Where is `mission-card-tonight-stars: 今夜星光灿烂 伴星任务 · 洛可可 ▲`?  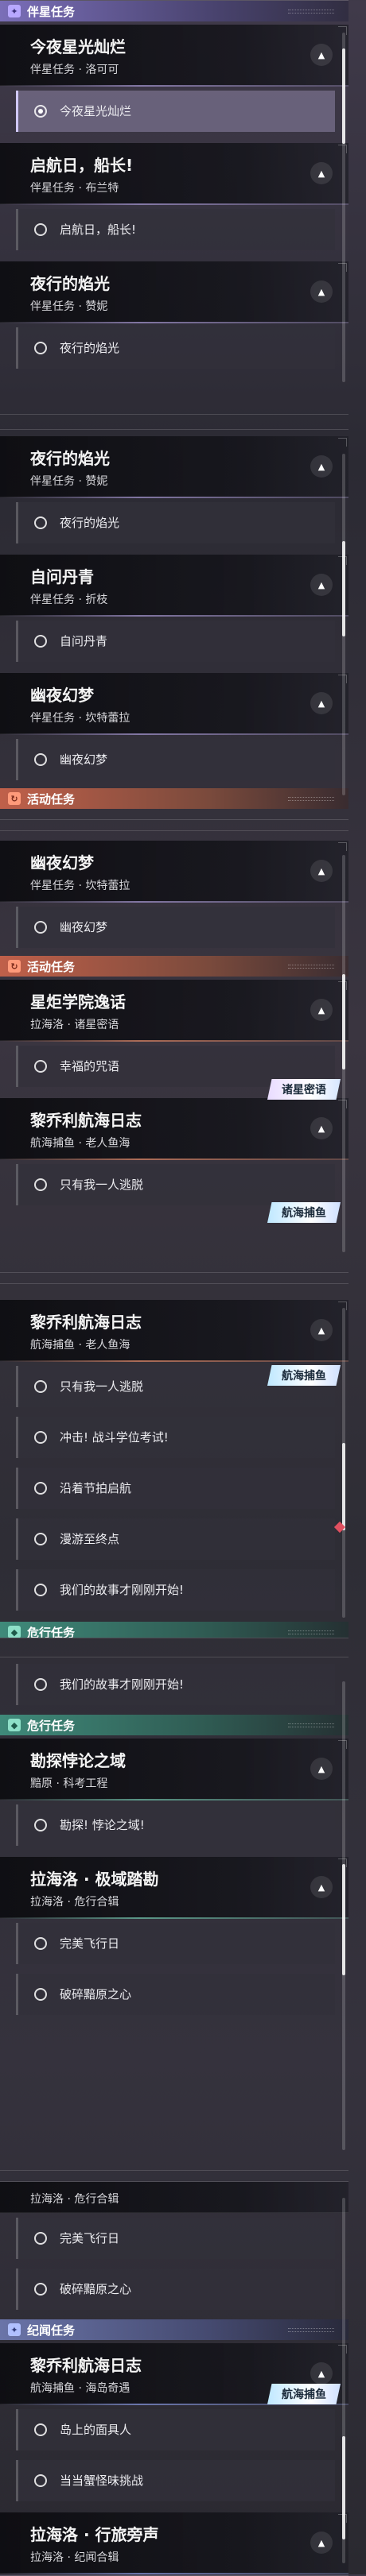 mission-card-tonight-stars: 今夜星光灿烂 伴星任务 · 洛可可 ▲ is located at coordinates (174, 56).